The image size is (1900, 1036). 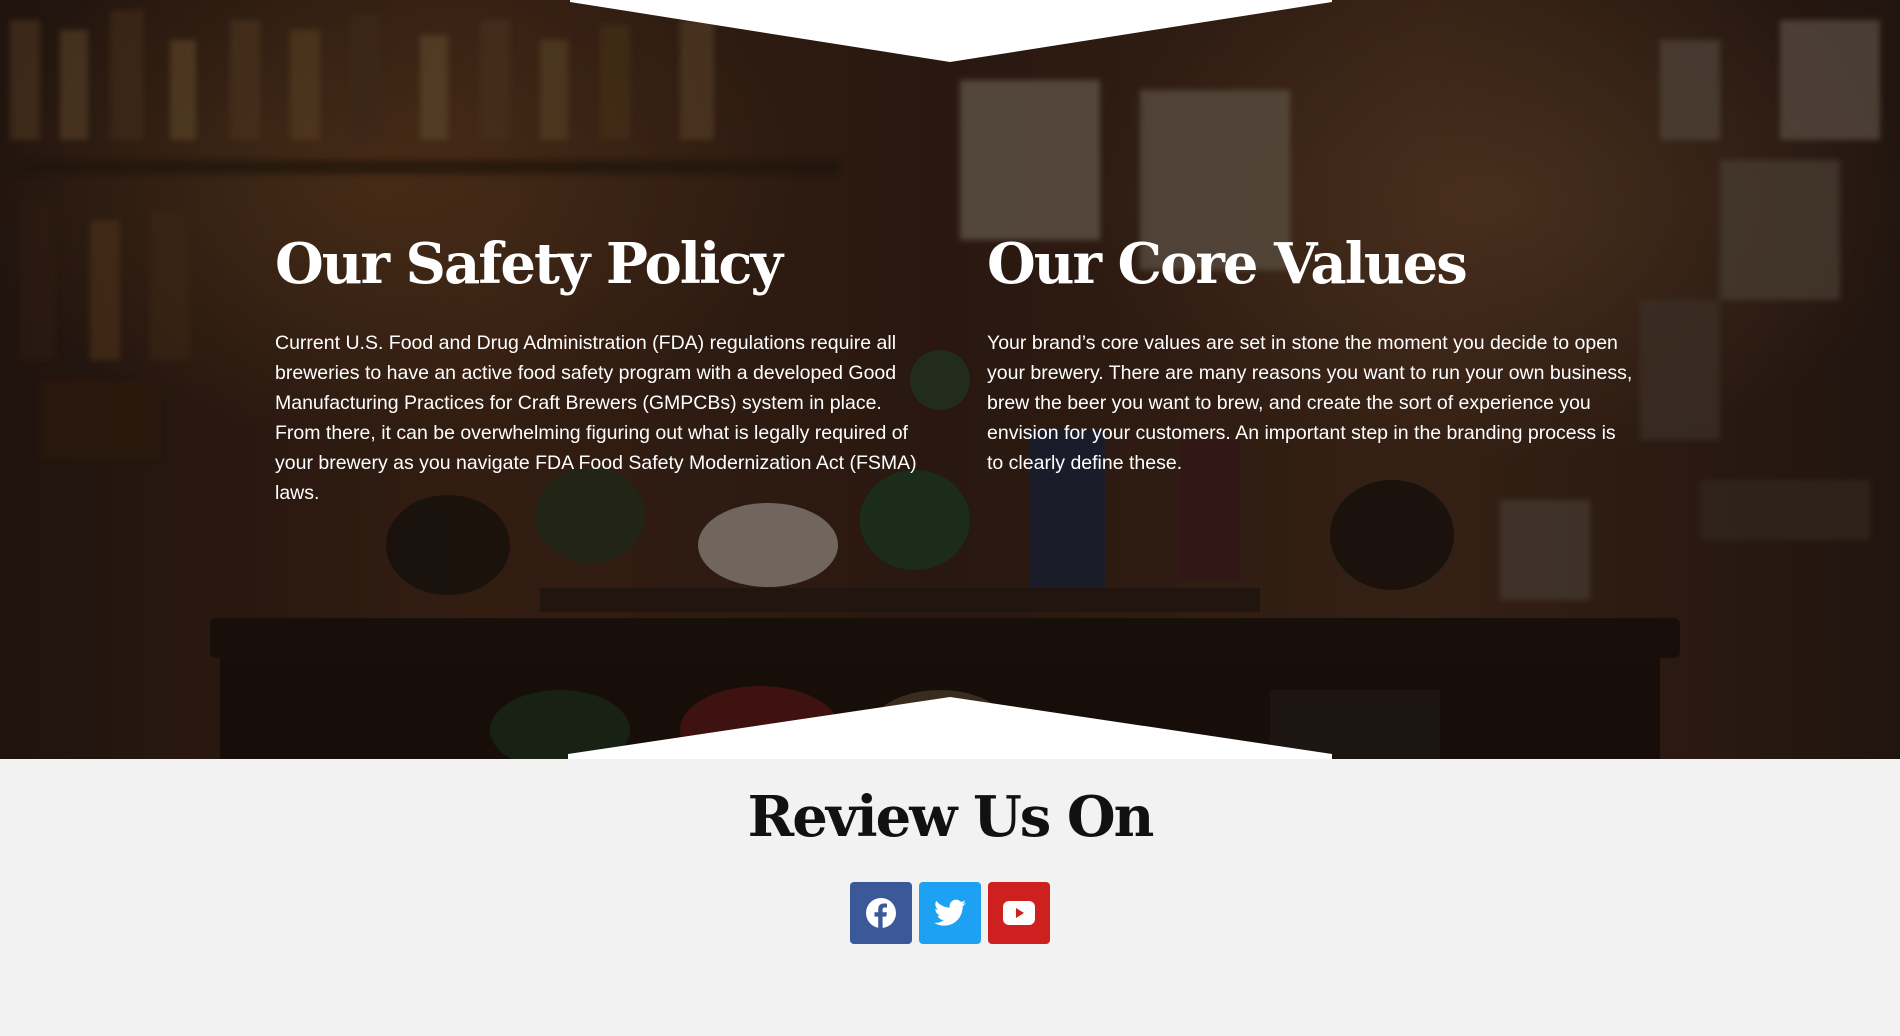 What do you see at coordinates (950, 728) in the screenshot?
I see `bottom-shape-divider` at bounding box center [950, 728].